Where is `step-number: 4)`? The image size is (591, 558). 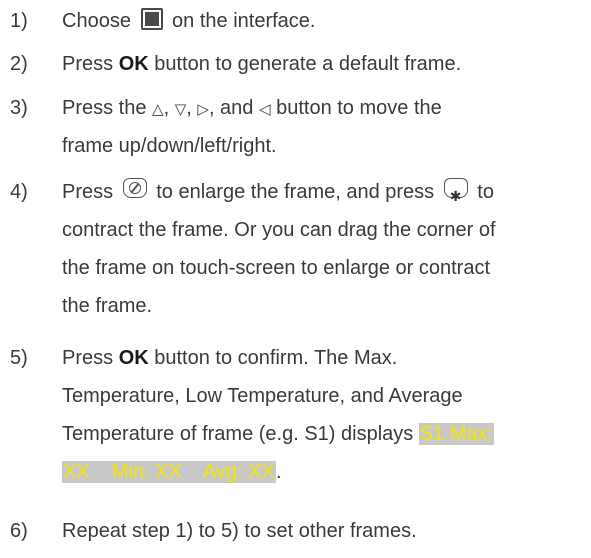
step-number: 4) is located at coordinates (19, 192).